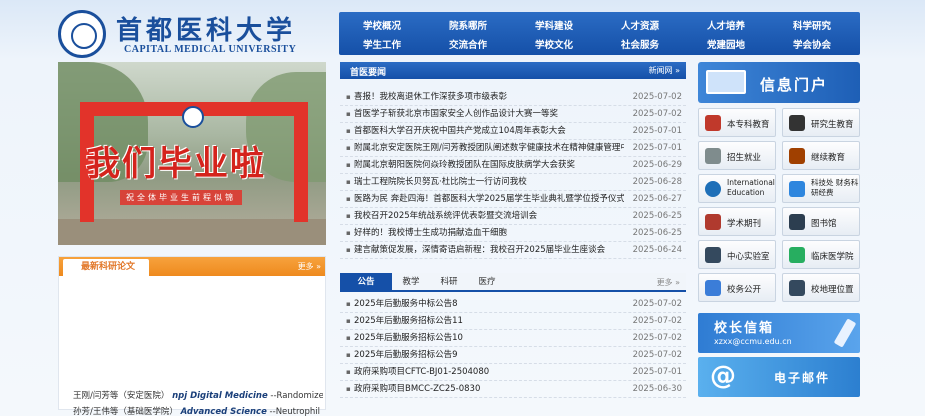 The width and height of the screenshot is (925, 416). What do you see at coordinates (664, 70) in the screenshot?
I see `news-more-link: 新闻网 »` at bounding box center [664, 70].